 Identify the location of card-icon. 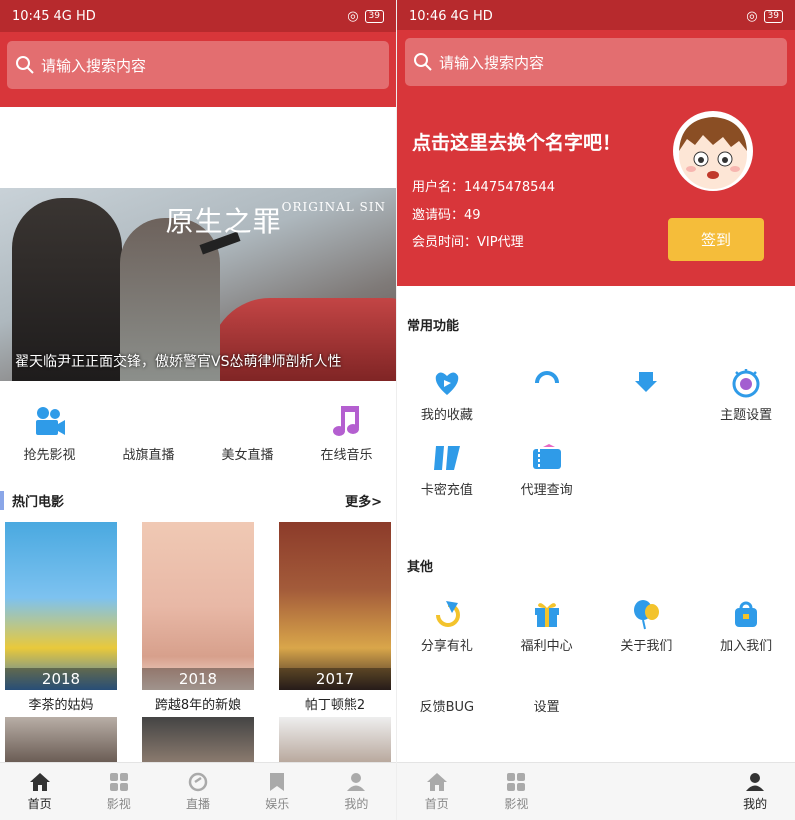
(446, 458).